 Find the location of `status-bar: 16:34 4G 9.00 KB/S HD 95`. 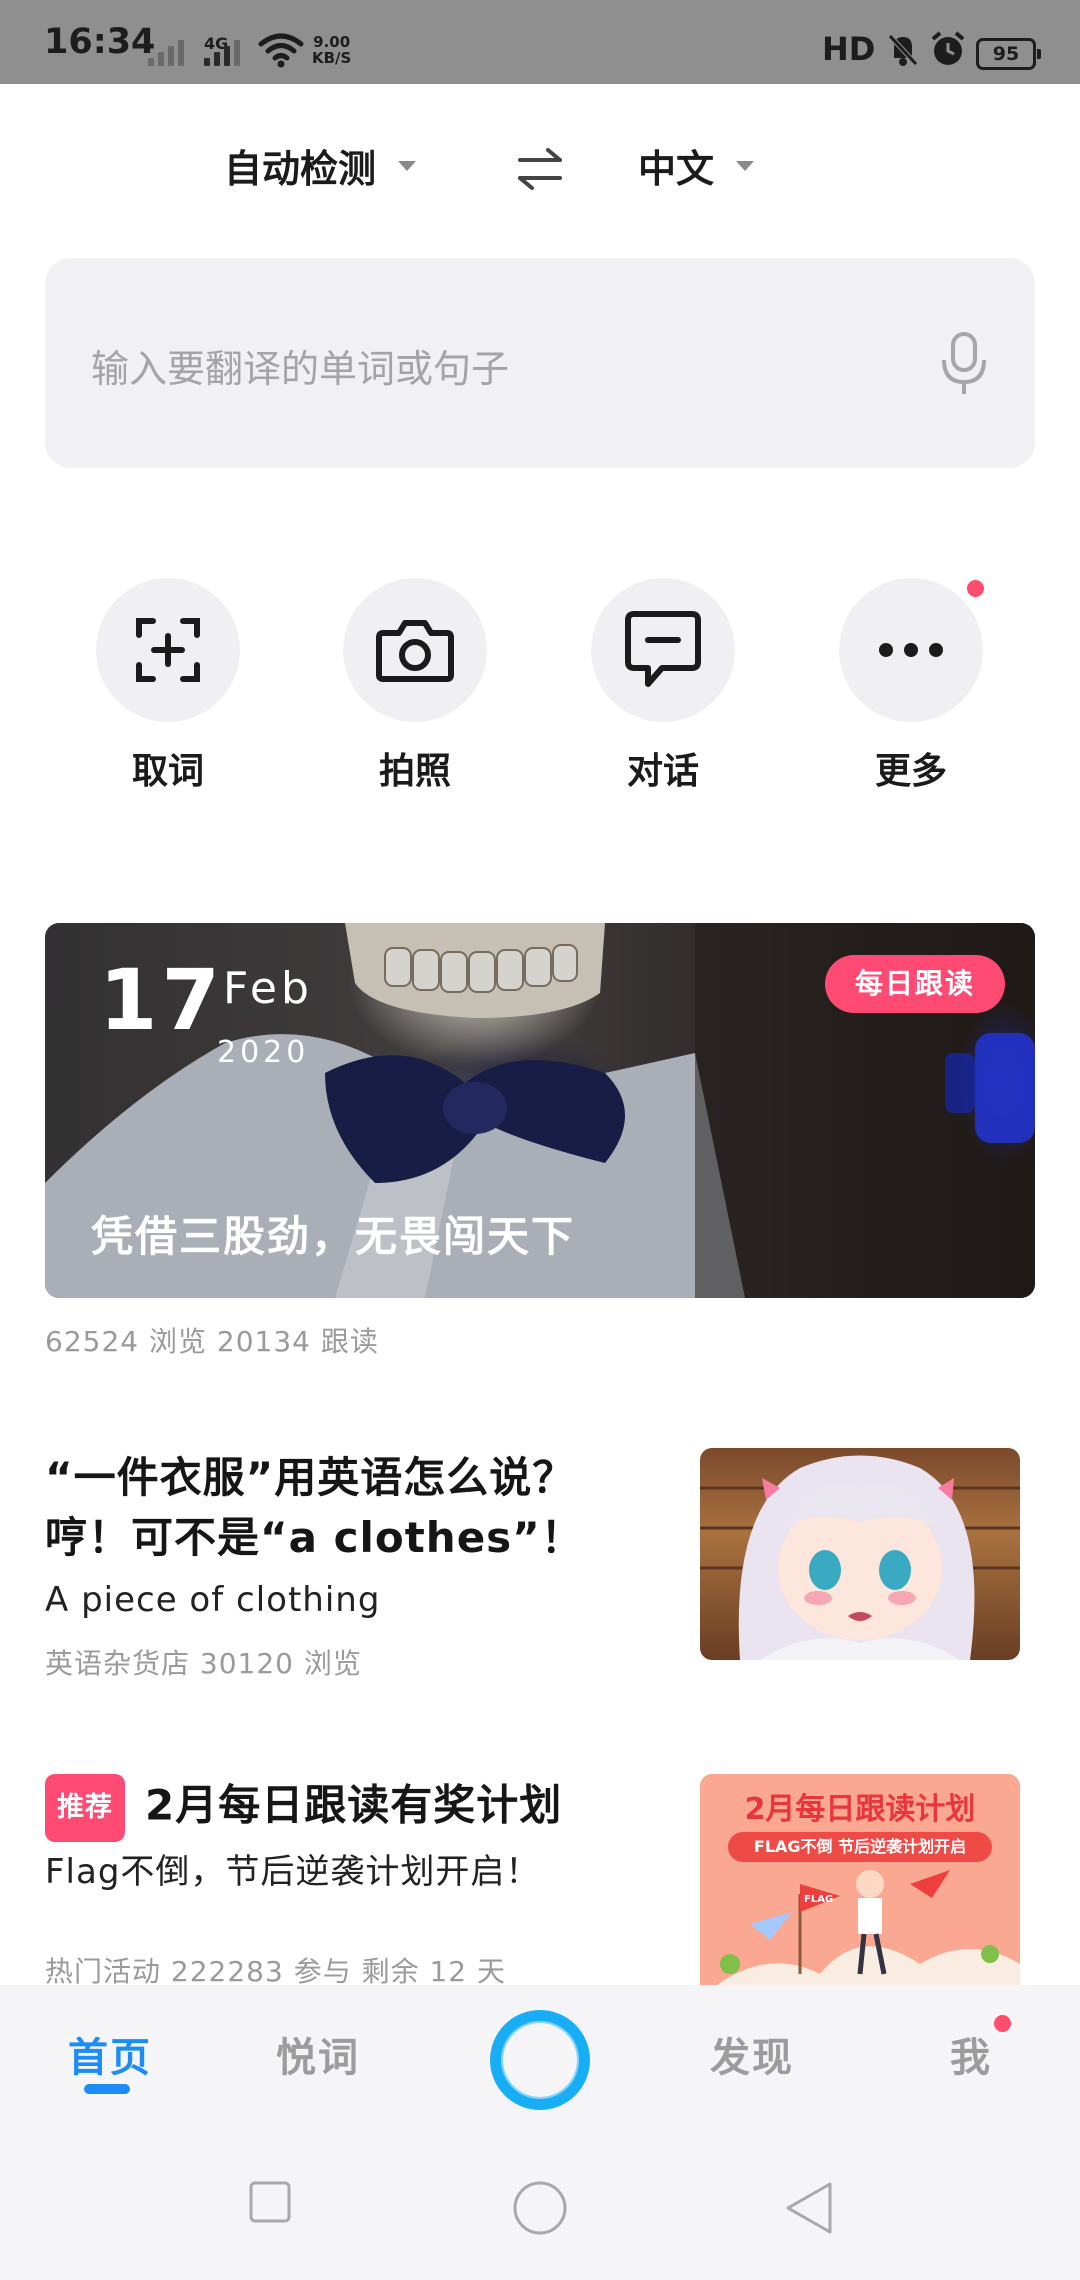

status-bar: 16:34 4G 9.00 KB/S HD 95 is located at coordinates (540, 42).